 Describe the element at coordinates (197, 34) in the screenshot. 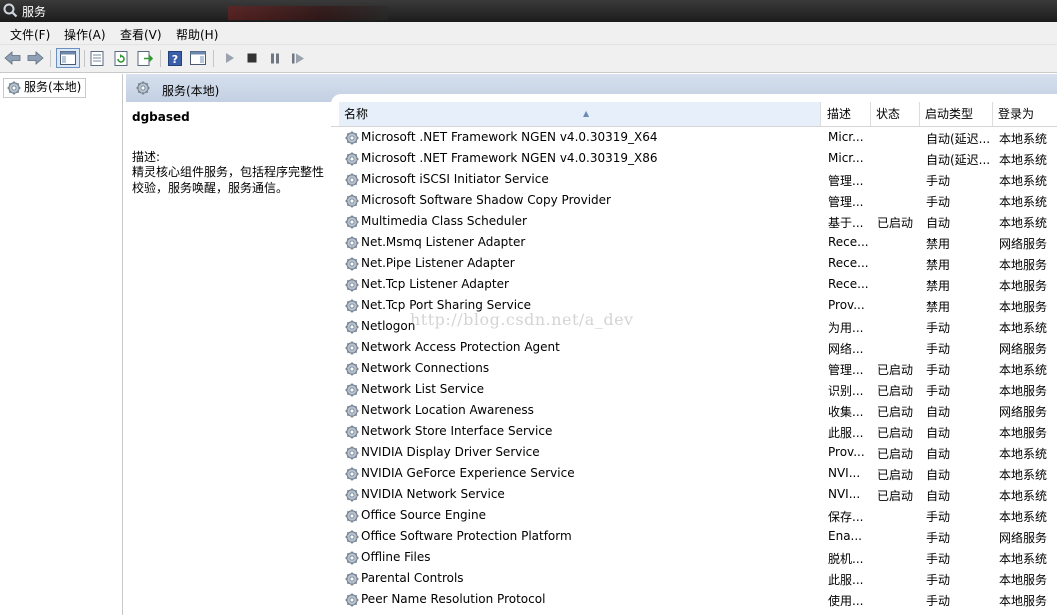

I see `menu-help: 帮助(H)` at that location.